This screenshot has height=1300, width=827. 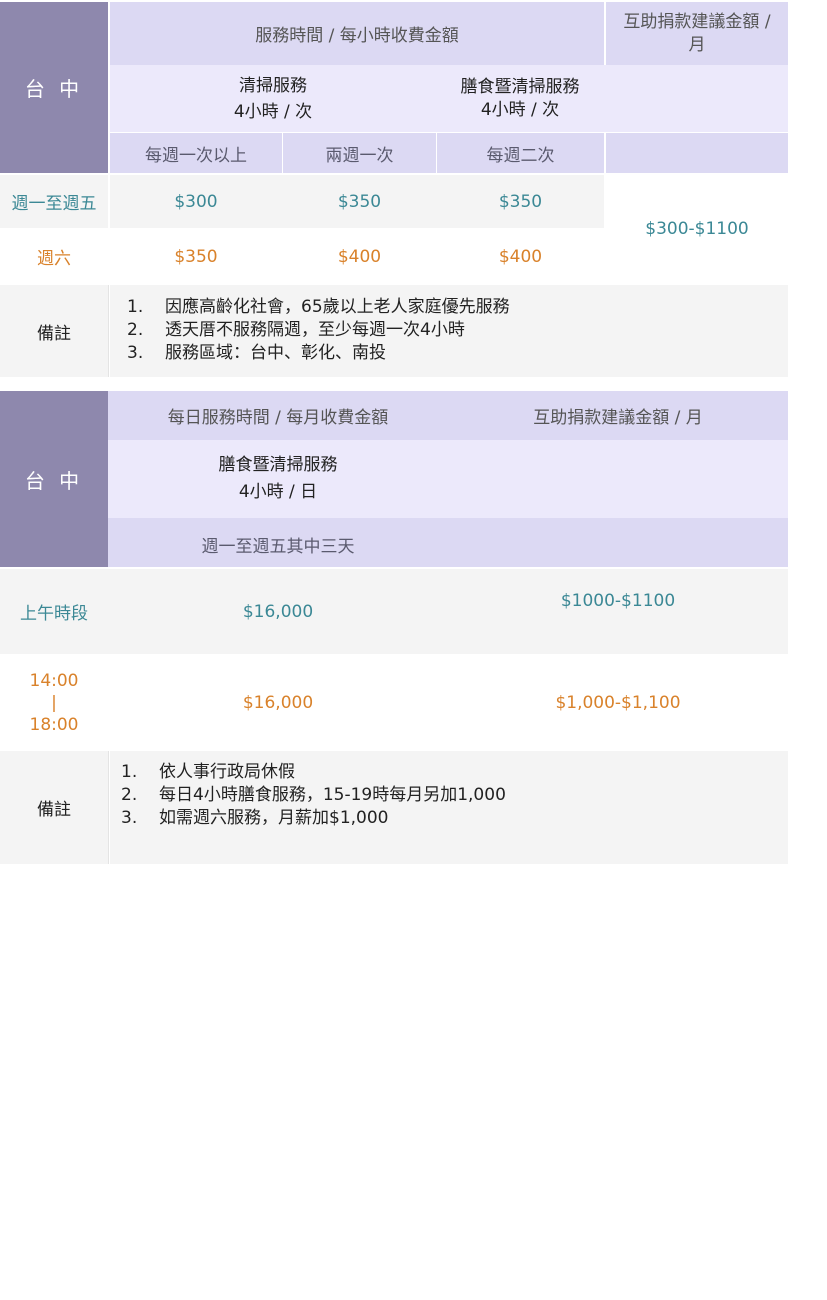 I want to click on price-weekdays-biweekly: $350, so click(x=359, y=201).